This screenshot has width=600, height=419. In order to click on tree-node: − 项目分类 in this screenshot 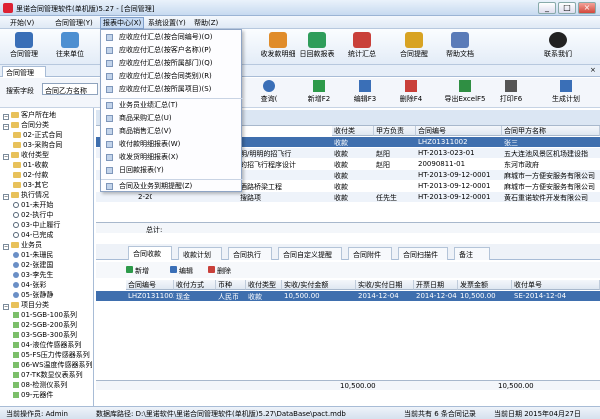, I will do `click(26, 305)`.